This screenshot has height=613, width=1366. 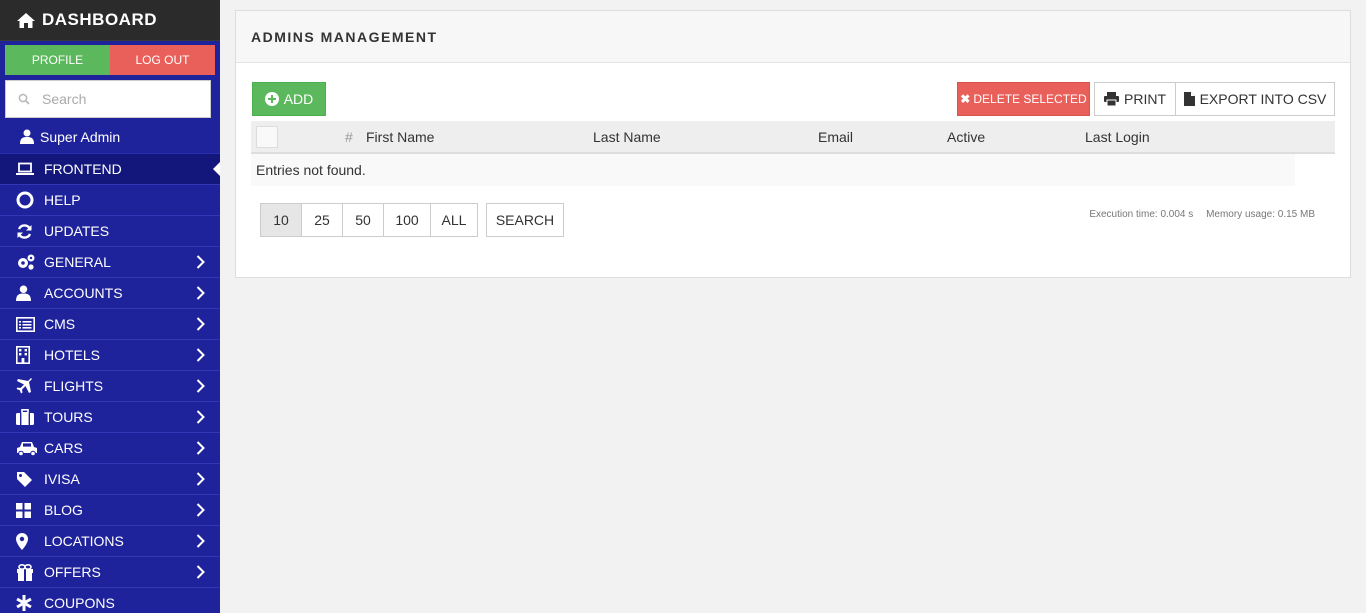 I want to click on delete-selected-button: ✖ DELETE SELECTED, so click(x=1023, y=99).